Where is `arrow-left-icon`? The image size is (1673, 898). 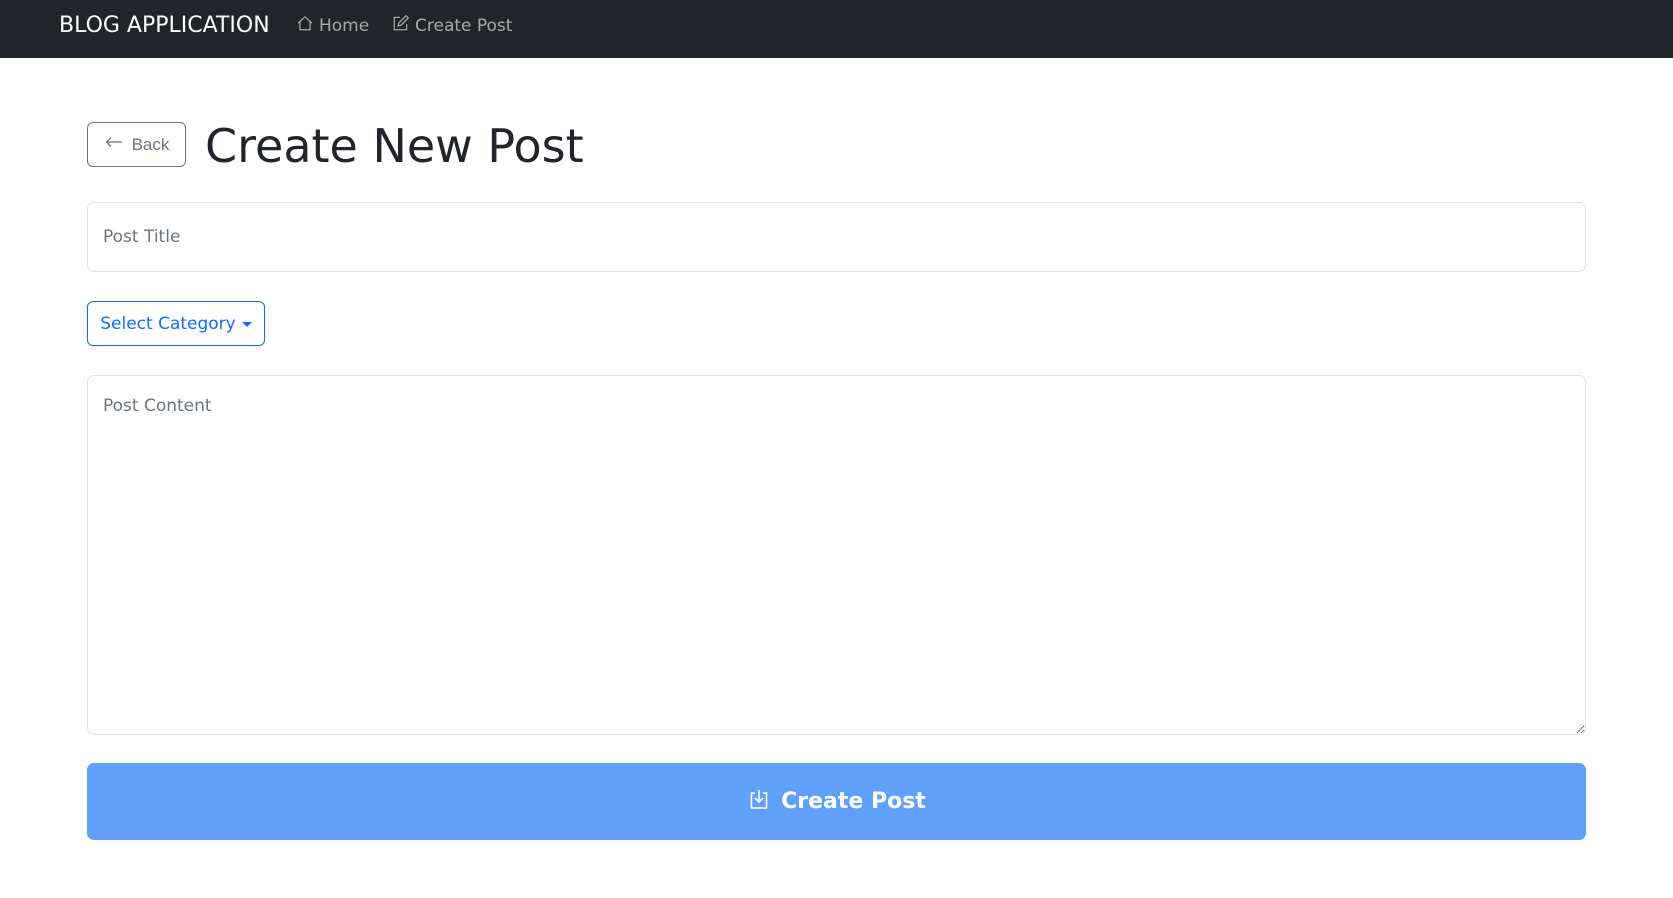 arrow-left-icon is located at coordinates (114, 144).